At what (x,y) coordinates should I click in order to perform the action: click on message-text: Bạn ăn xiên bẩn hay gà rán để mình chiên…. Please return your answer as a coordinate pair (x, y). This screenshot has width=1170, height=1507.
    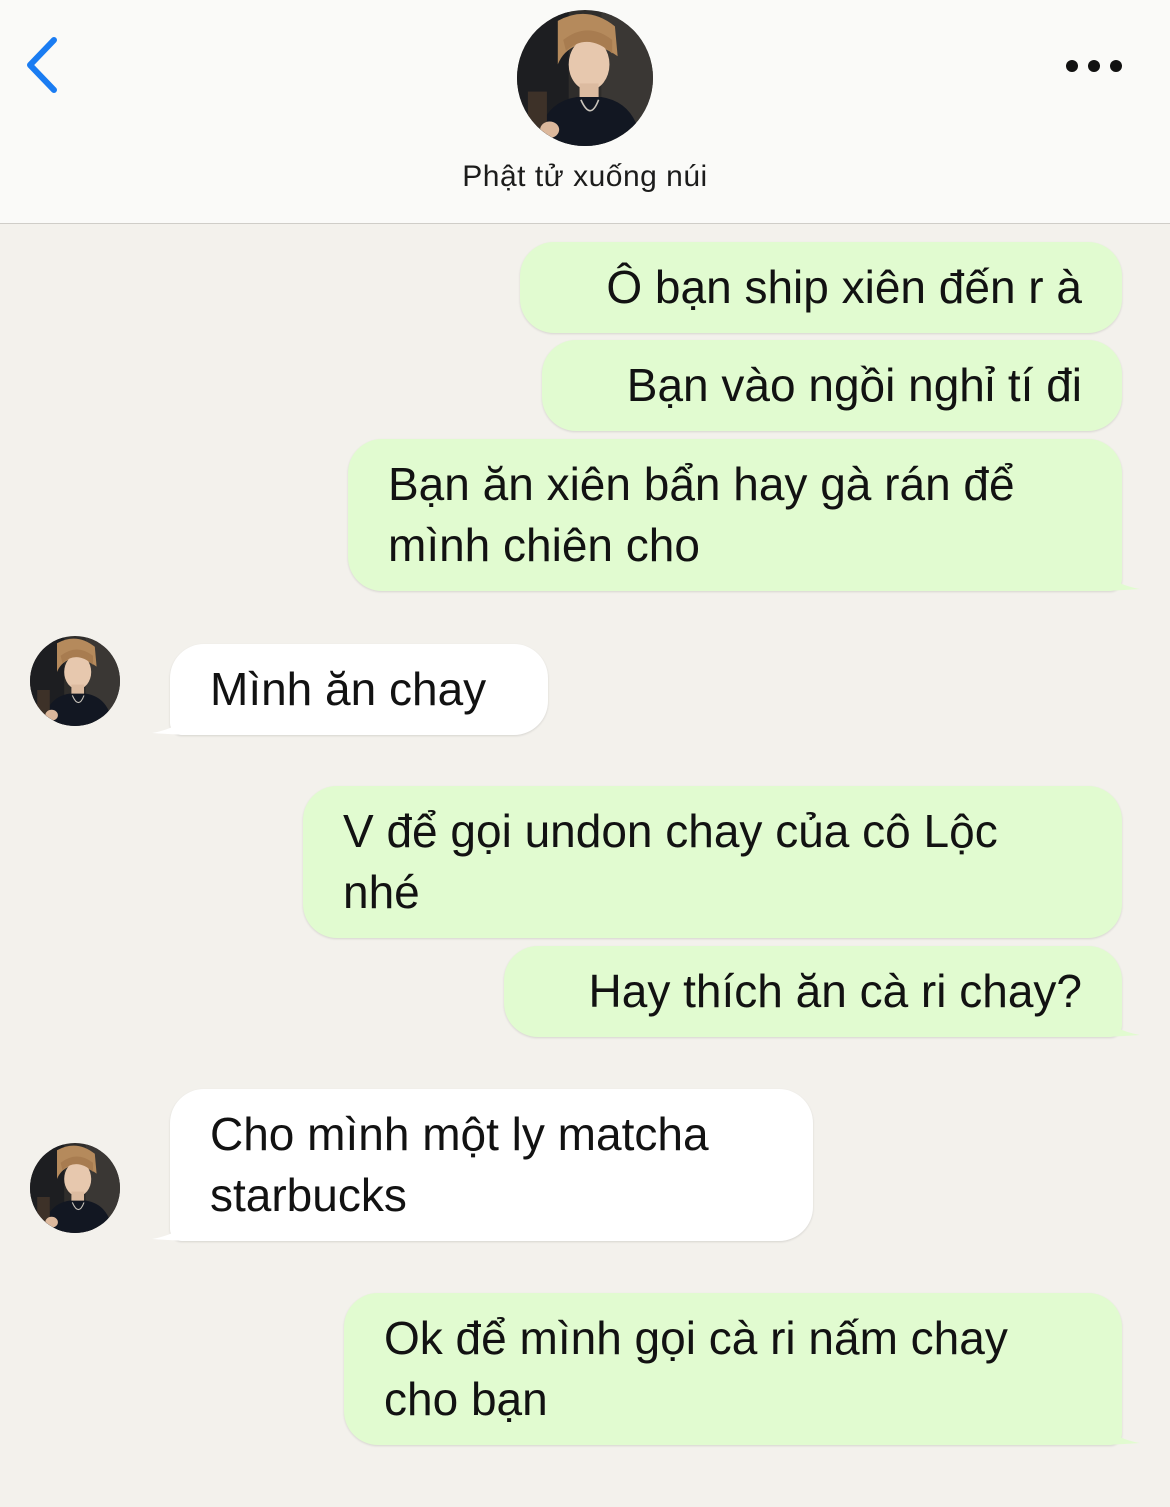
    Looking at the image, I should click on (701, 514).